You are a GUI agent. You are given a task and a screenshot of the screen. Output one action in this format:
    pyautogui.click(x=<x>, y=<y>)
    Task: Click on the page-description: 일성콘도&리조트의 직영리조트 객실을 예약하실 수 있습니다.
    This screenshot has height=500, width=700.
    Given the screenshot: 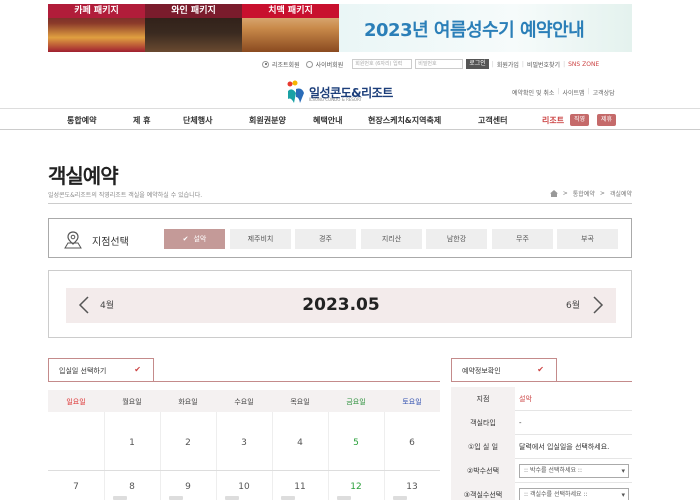 What is the action you would take?
    pyautogui.click(x=125, y=195)
    